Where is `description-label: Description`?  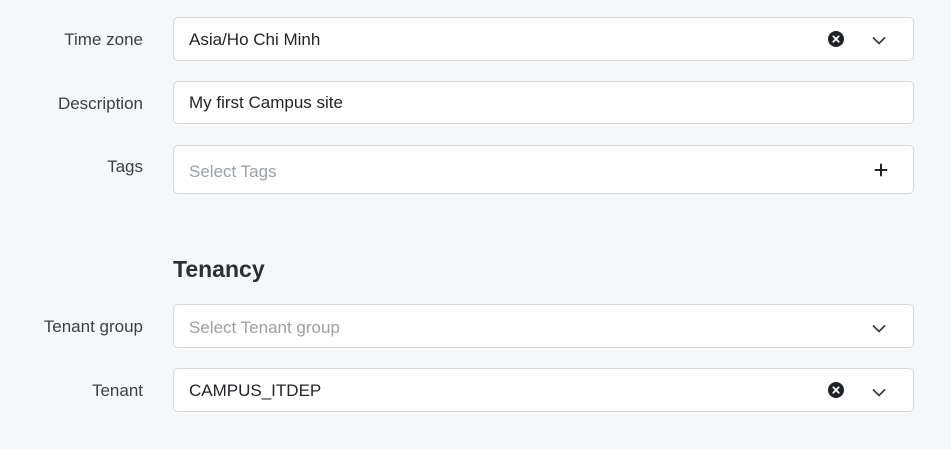 description-label: Description is located at coordinates (100, 103).